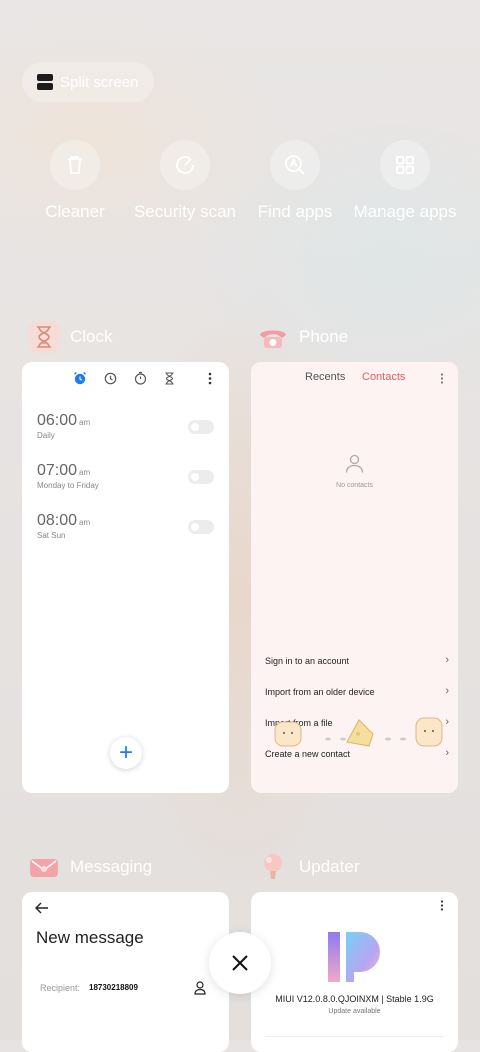 The height and width of the screenshot is (1052, 480). What do you see at coordinates (44, 337) in the screenshot?
I see `hourglass-icon` at bounding box center [44, 337].